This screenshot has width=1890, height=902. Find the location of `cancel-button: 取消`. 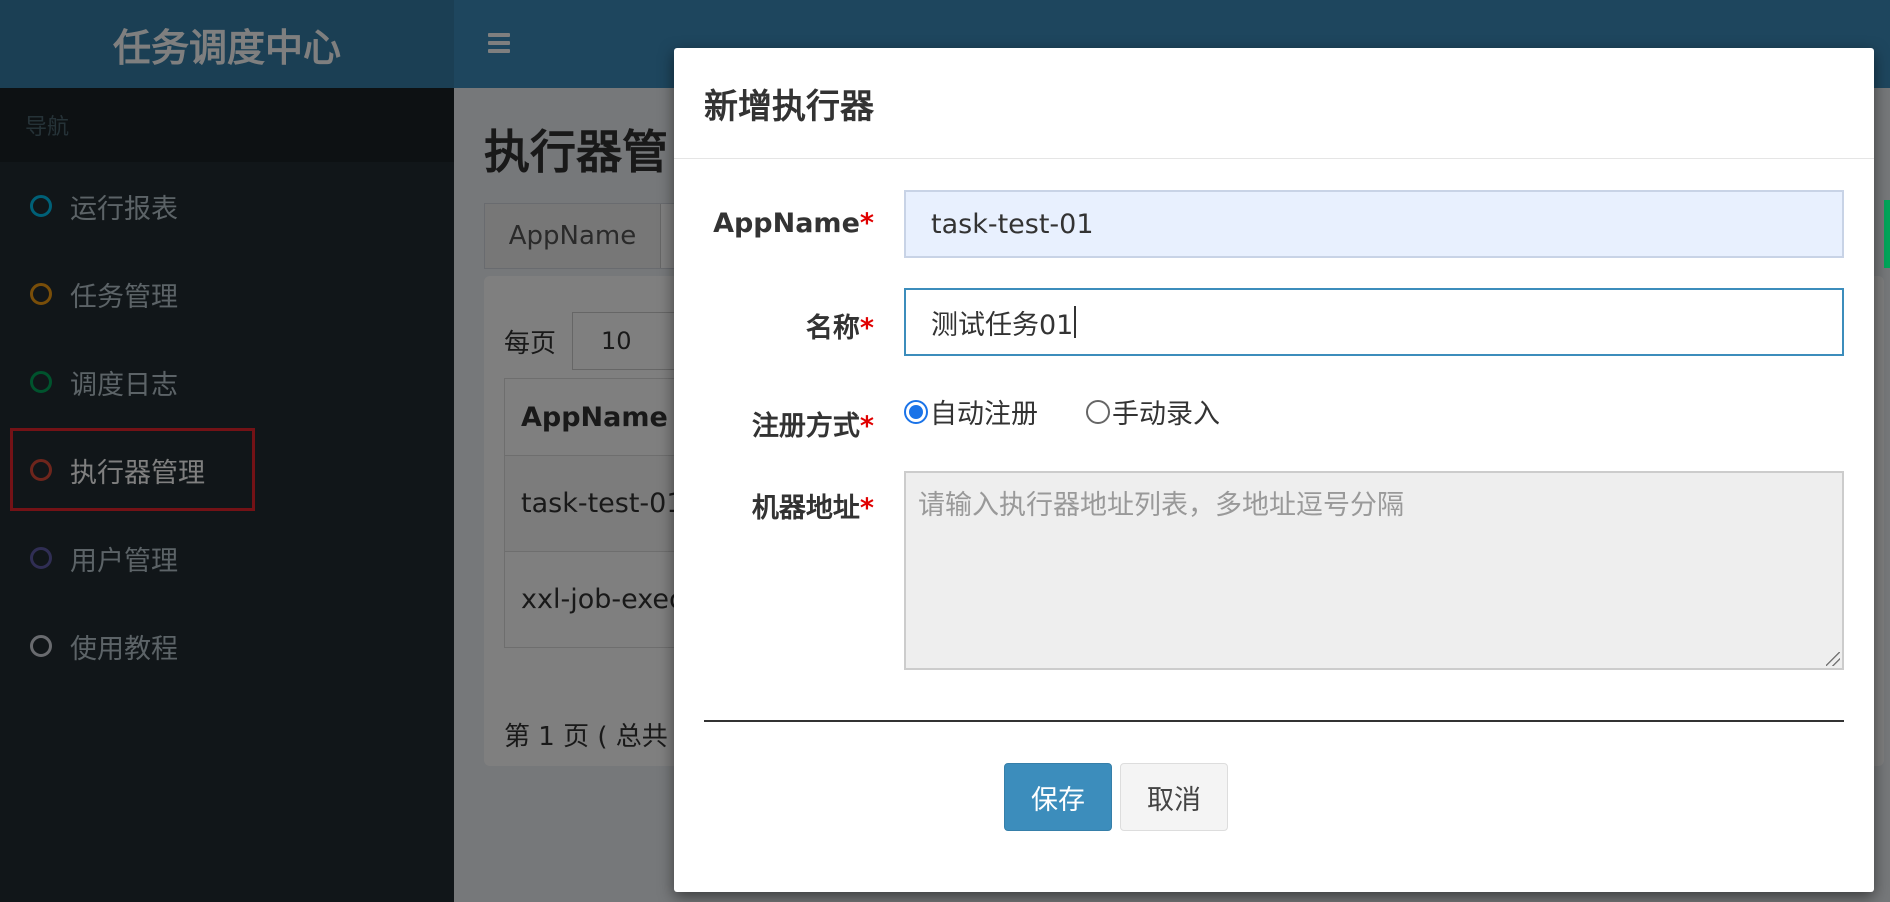

cancel-button: 取消 is located at coordinates (1174, 797).